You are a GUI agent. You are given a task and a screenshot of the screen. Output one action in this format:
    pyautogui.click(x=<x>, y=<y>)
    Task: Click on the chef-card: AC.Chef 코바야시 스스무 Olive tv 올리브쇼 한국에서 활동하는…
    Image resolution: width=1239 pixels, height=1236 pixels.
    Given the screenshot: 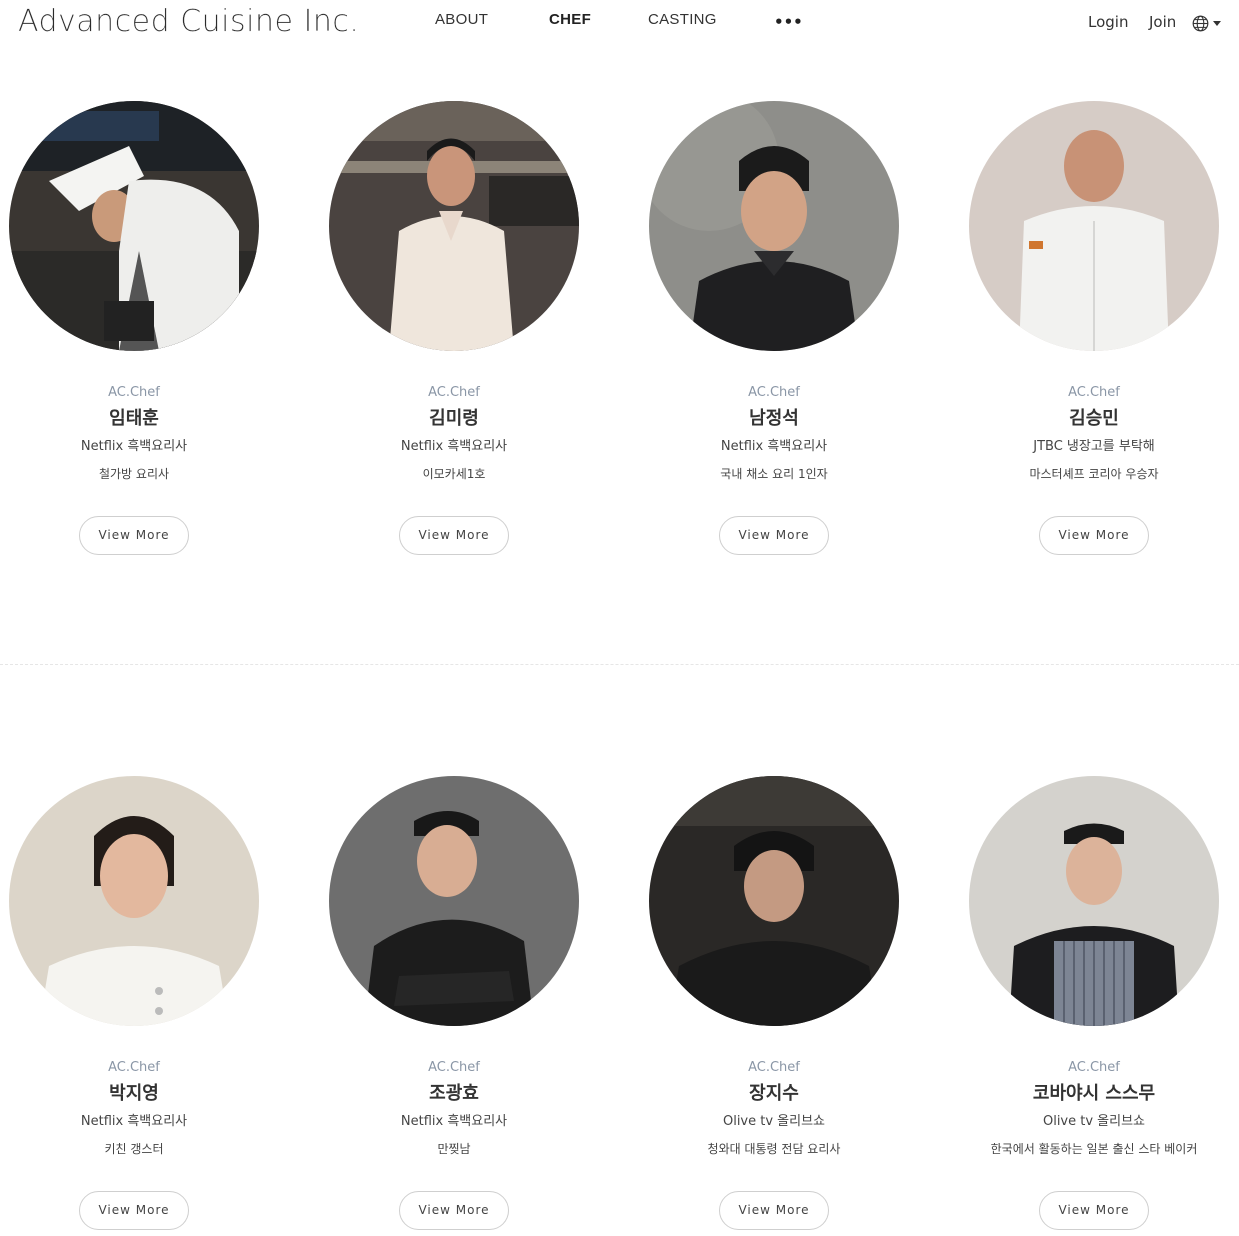 What is the action you would take?
    pyautogui.click(x=1094, y=1003)
    